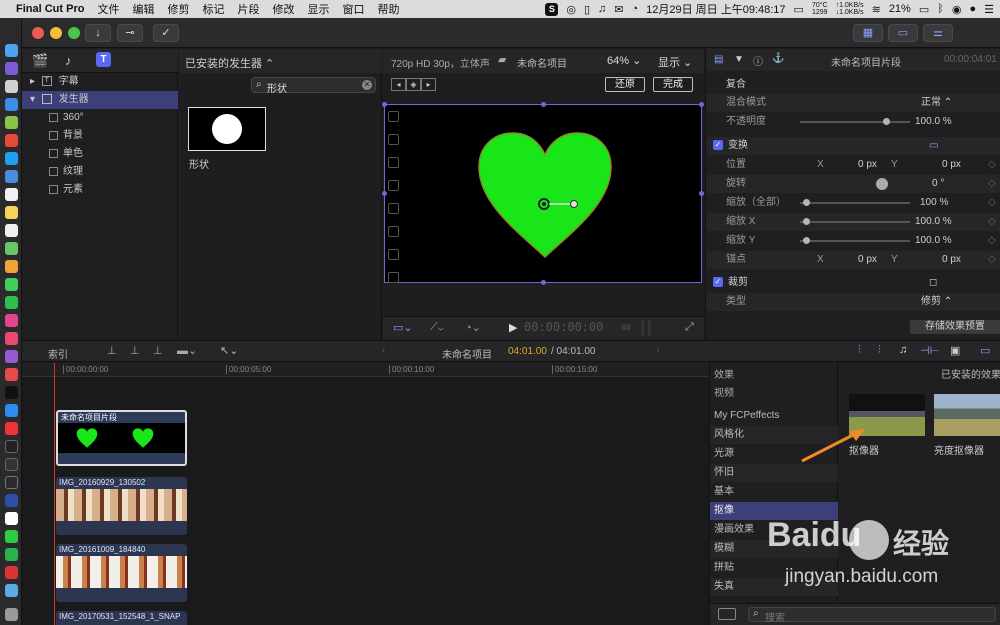 The width and height of the screenshot is (1000, 625). What do you see at coordinates (924, 9) in the screenshot?
I see `battery-icon: ▭` at bounding box center [924, 9].